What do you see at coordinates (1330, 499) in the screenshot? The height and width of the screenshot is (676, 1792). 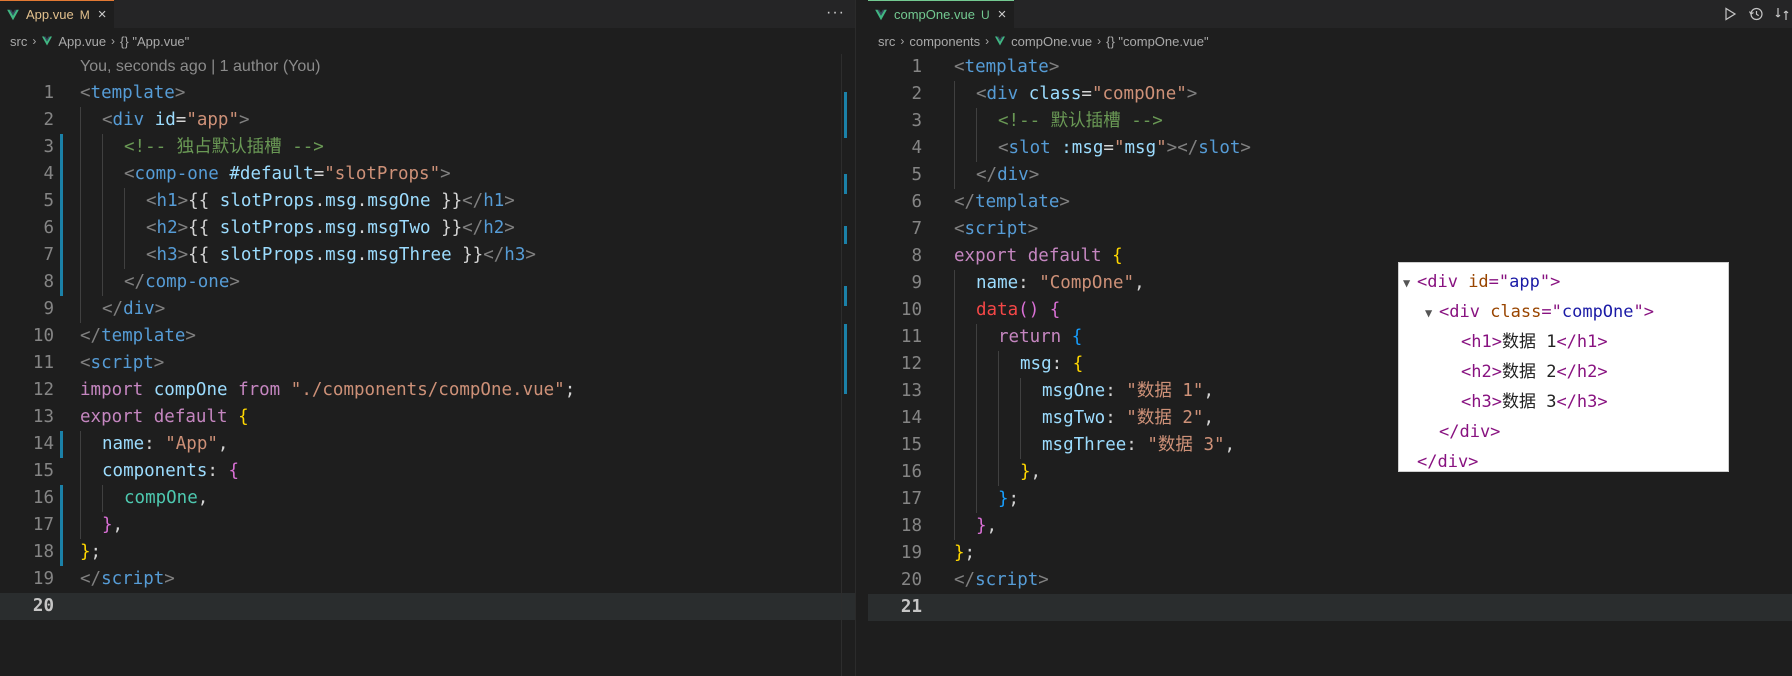 I see `code-line: 17};` at bounding box center [1330, 499].